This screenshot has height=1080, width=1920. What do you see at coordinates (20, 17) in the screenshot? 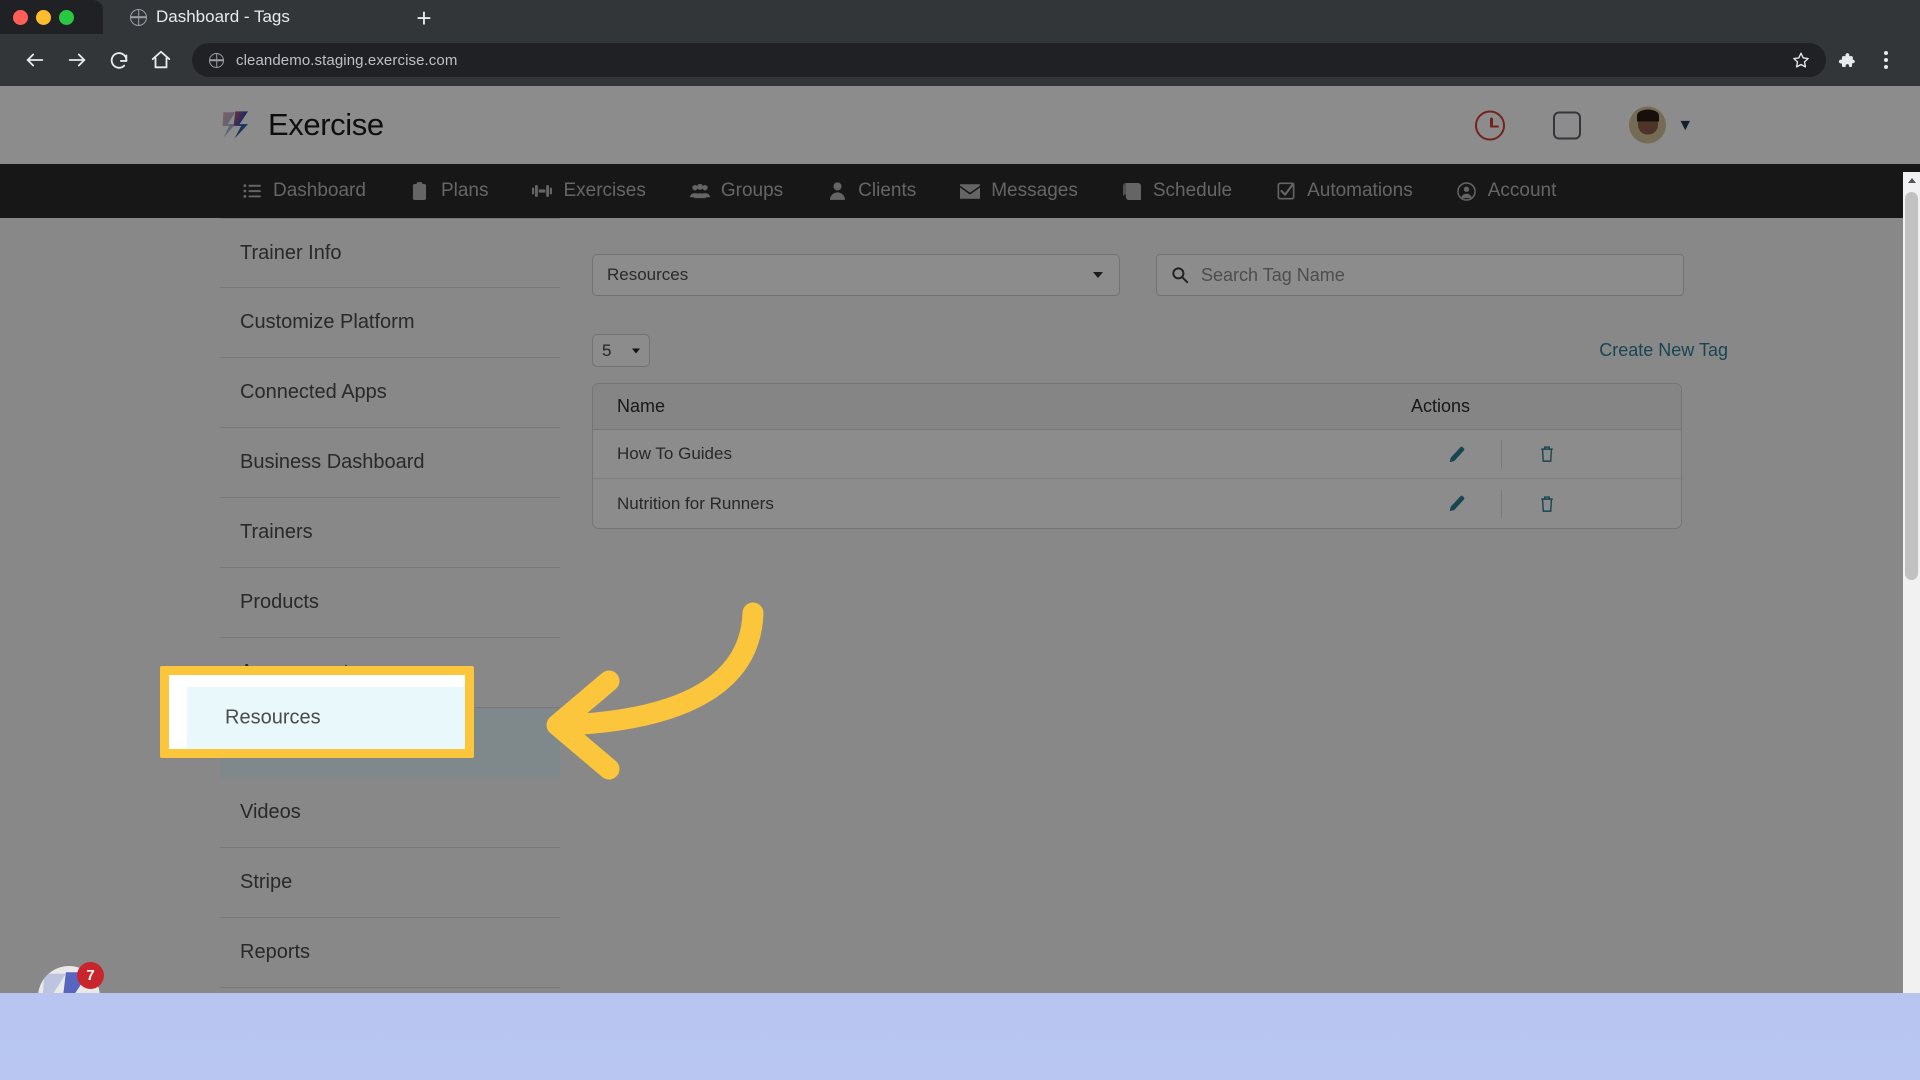
I see `close-window-button` at bounding box center [20, 17].